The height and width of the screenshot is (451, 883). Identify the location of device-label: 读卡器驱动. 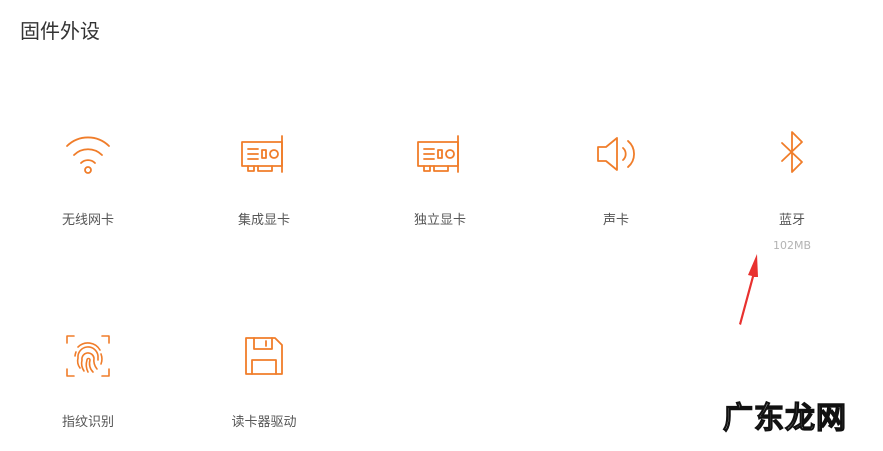
(264, 422).